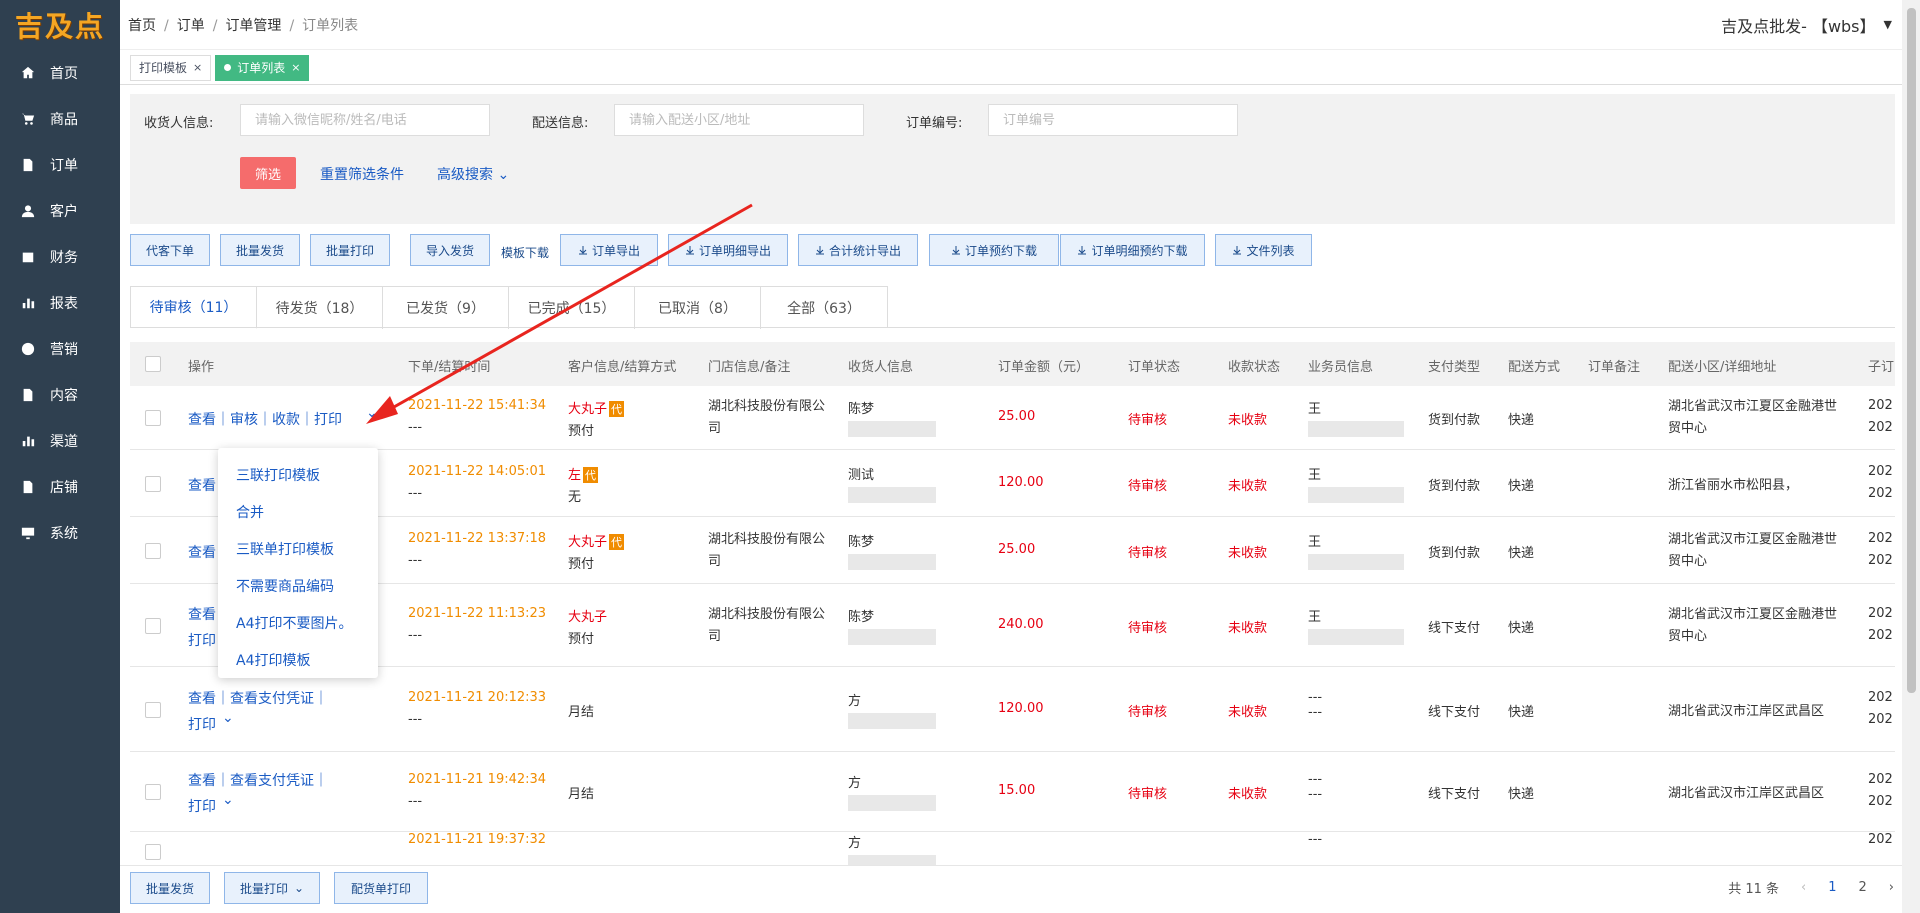 Image resolution: width=1920 pixels, height=913 pixels. What do you see at coordinates (591, 475) in the screenshot?
I see `agent-badge: 代` at bounding box center [591, 475].